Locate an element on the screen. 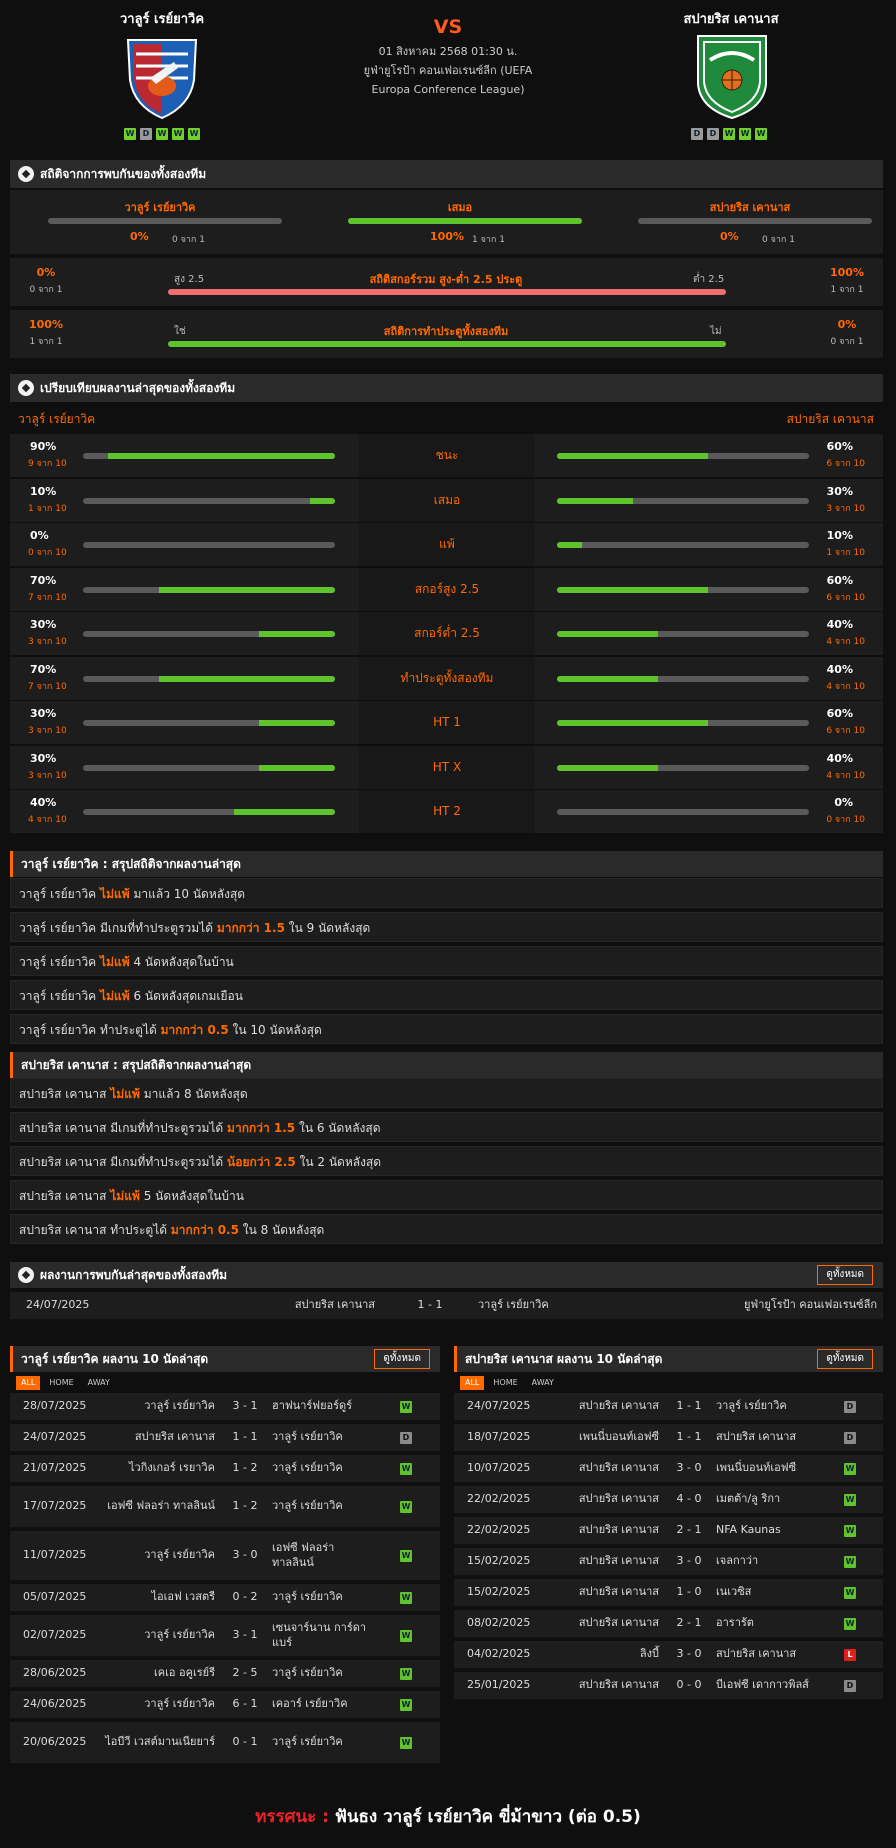 This screenshot has height=1848, width=896. h2h-stats-title: สถิติจากการพบกันของทั้งสองทีม is located at coordinates (123, 173).